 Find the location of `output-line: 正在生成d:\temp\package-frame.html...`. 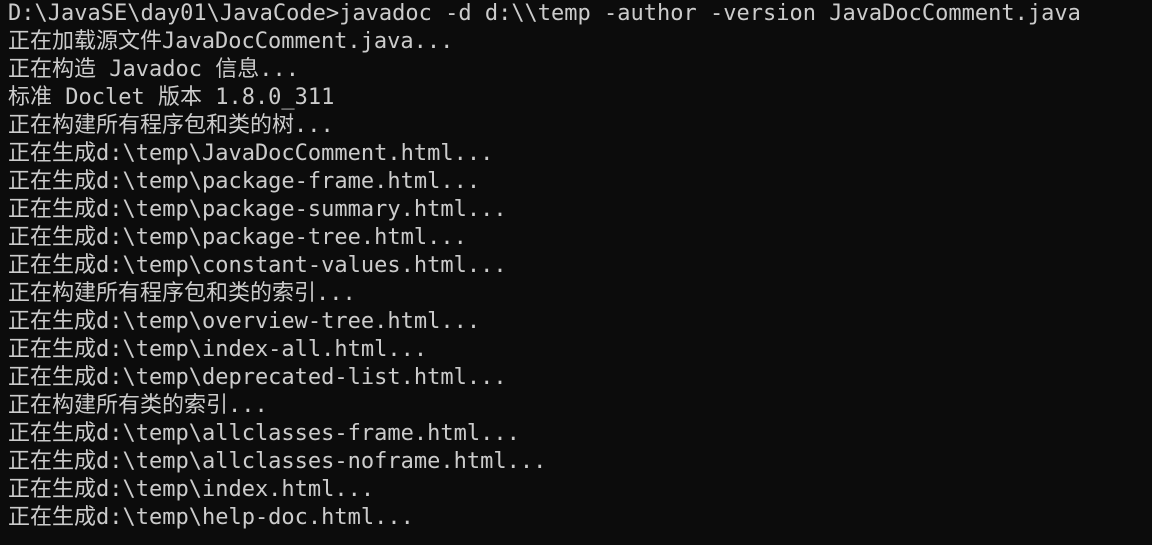

output-line: 正在生成d:\temp\package-frame.html... is located at coordinates (244, 181).